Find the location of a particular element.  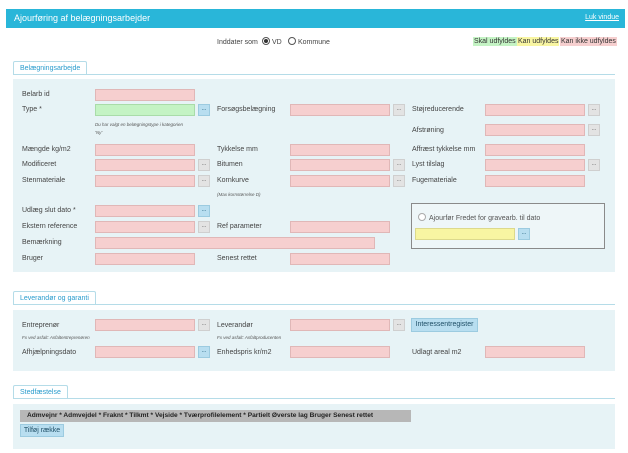

add-row-button: Tilføj række is located at coordinates (42, 430).